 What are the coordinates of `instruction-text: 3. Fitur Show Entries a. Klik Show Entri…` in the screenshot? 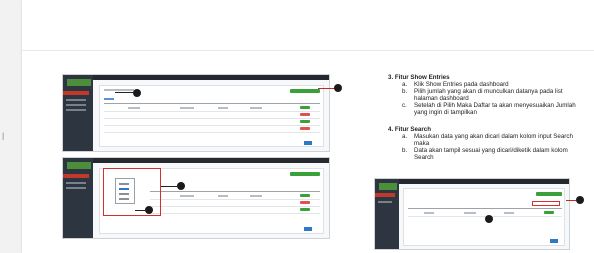 It's located at (488, 117).